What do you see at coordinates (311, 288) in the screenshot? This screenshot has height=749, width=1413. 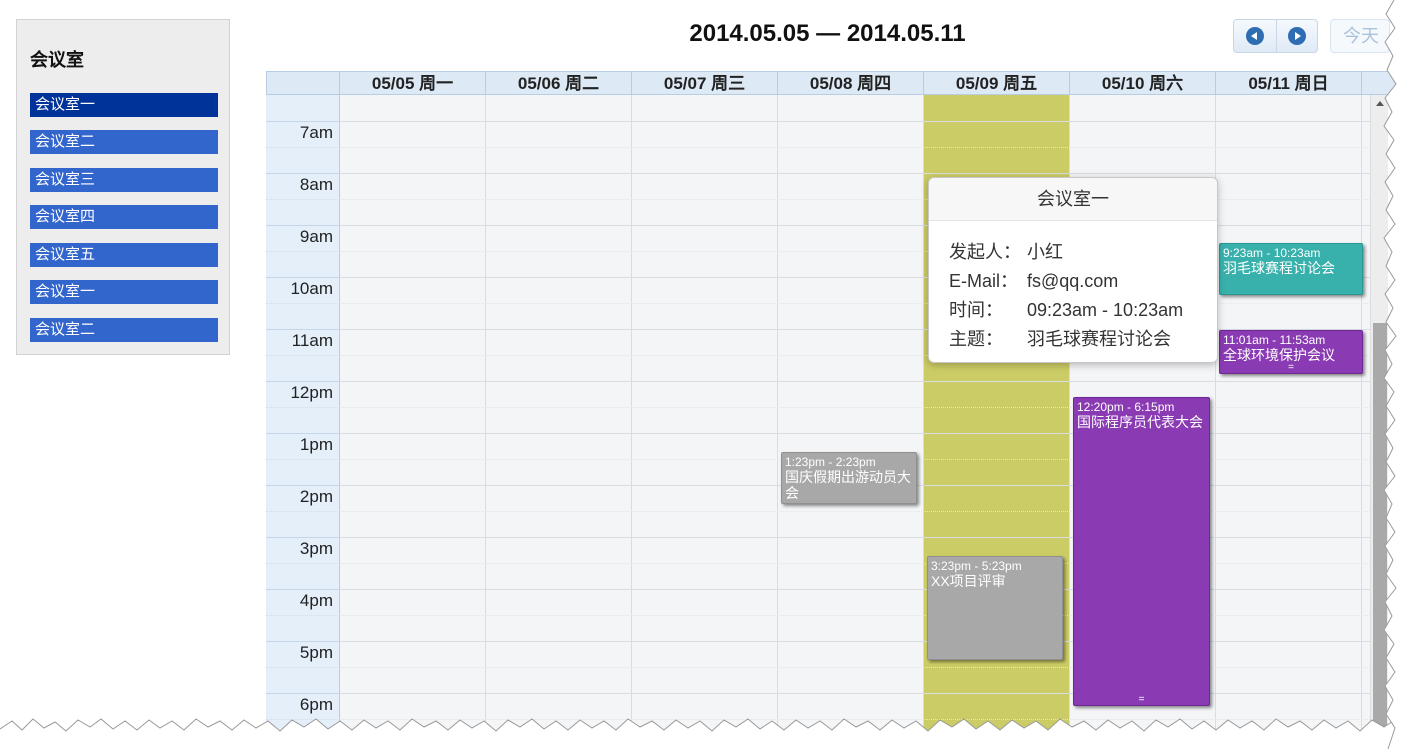 I see `time-label-10am: 10am` at bounding box center [311, 288].